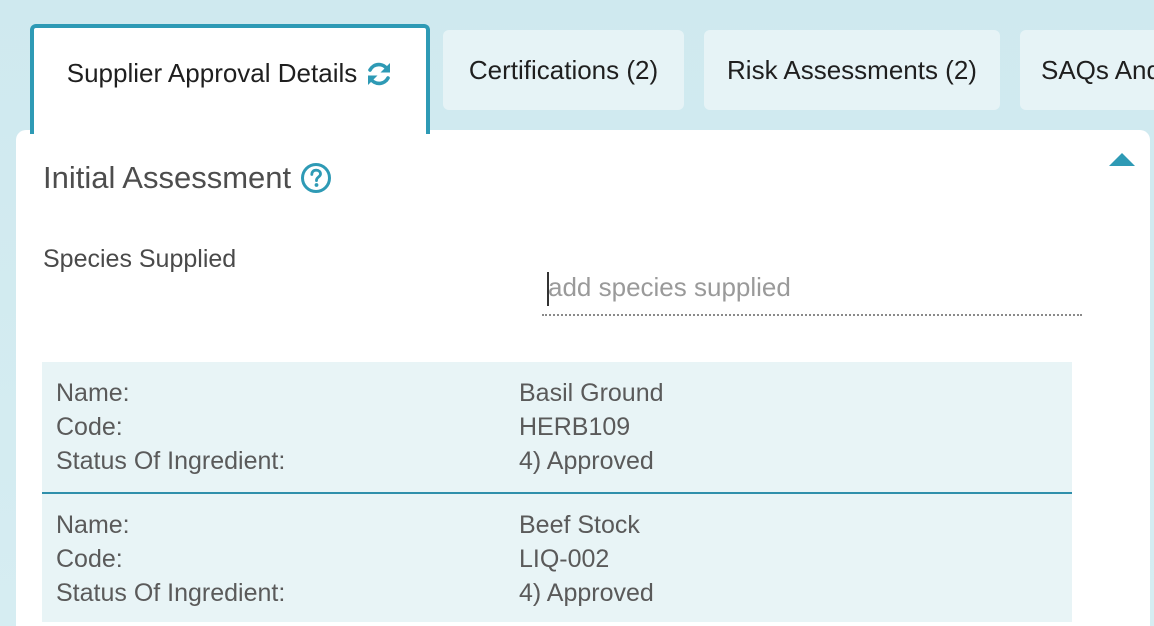 The height and width of the screenshot is (626, 1154). Describe the element at coordinates (316, 178) in the screenshot. I see `help-circle-icon` at that location.